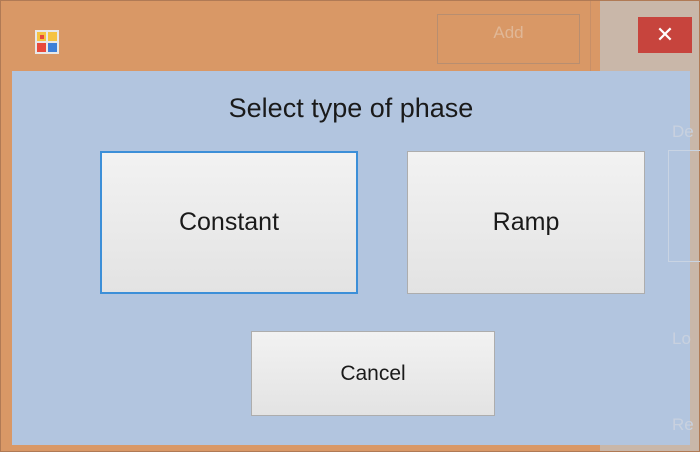 The width and height of the screenshot is (700, 452). Describe the element at coordinates (373, 373) in the screenshot. I see `cancel-button: Cancel` at that location.